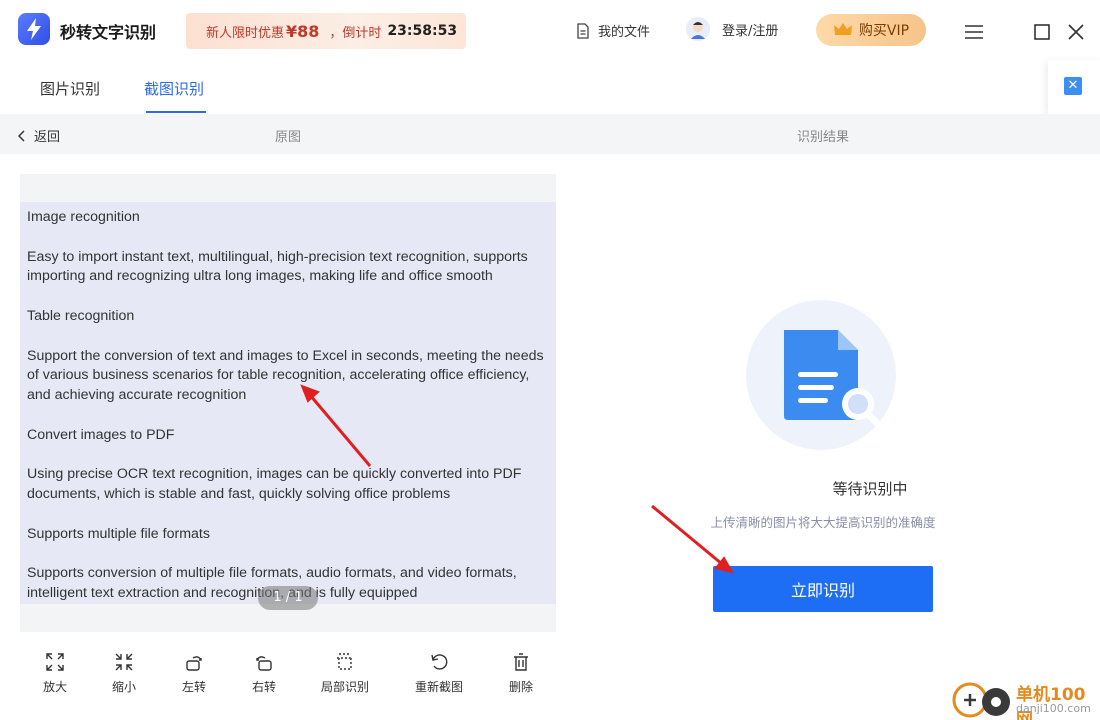  What do you see at coordinates (823, 589) in the screenshot?
I see `recognize-now-button: 立即识别` at bounding box center [823, 589].